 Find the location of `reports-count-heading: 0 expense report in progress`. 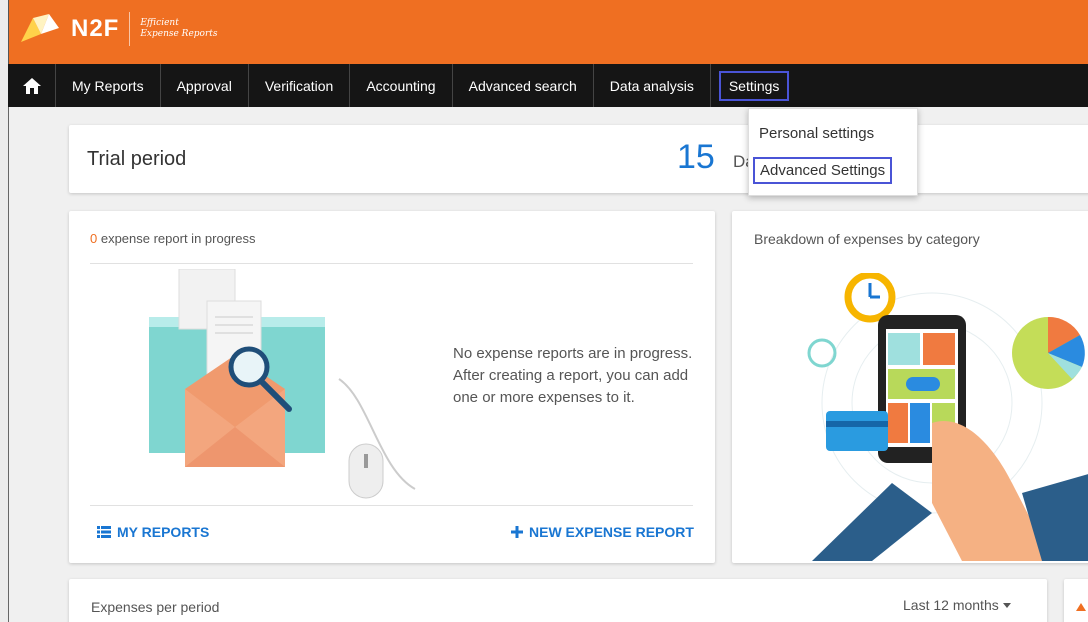

reports-count-heading: 0 expense report in progress is located at coordinates (173, 238).